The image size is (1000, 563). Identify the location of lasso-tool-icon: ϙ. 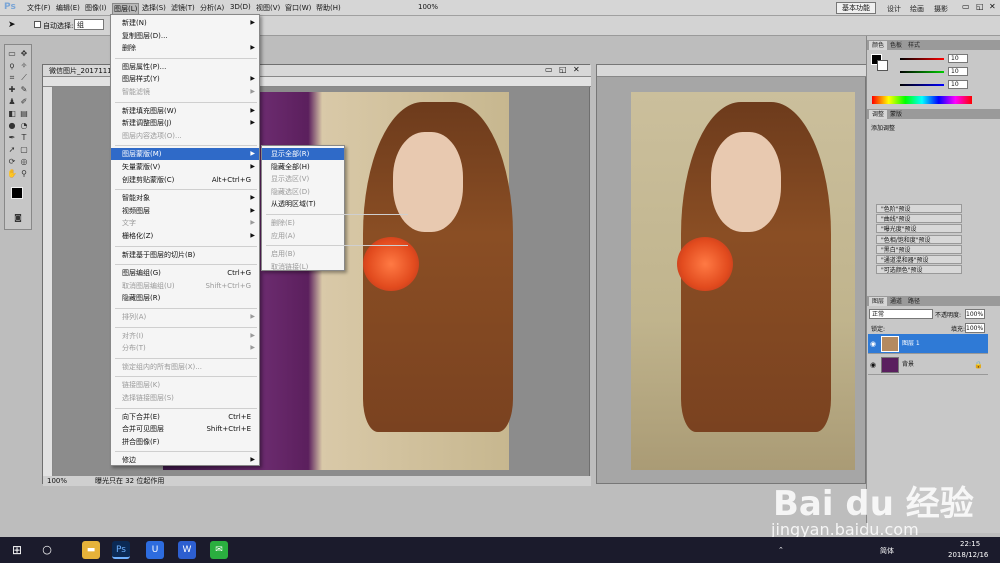
(12, 65).